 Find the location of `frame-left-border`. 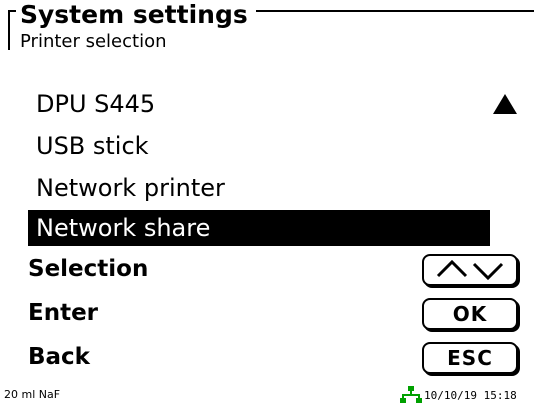

frame-left-border is located at coordinates (9, 30).